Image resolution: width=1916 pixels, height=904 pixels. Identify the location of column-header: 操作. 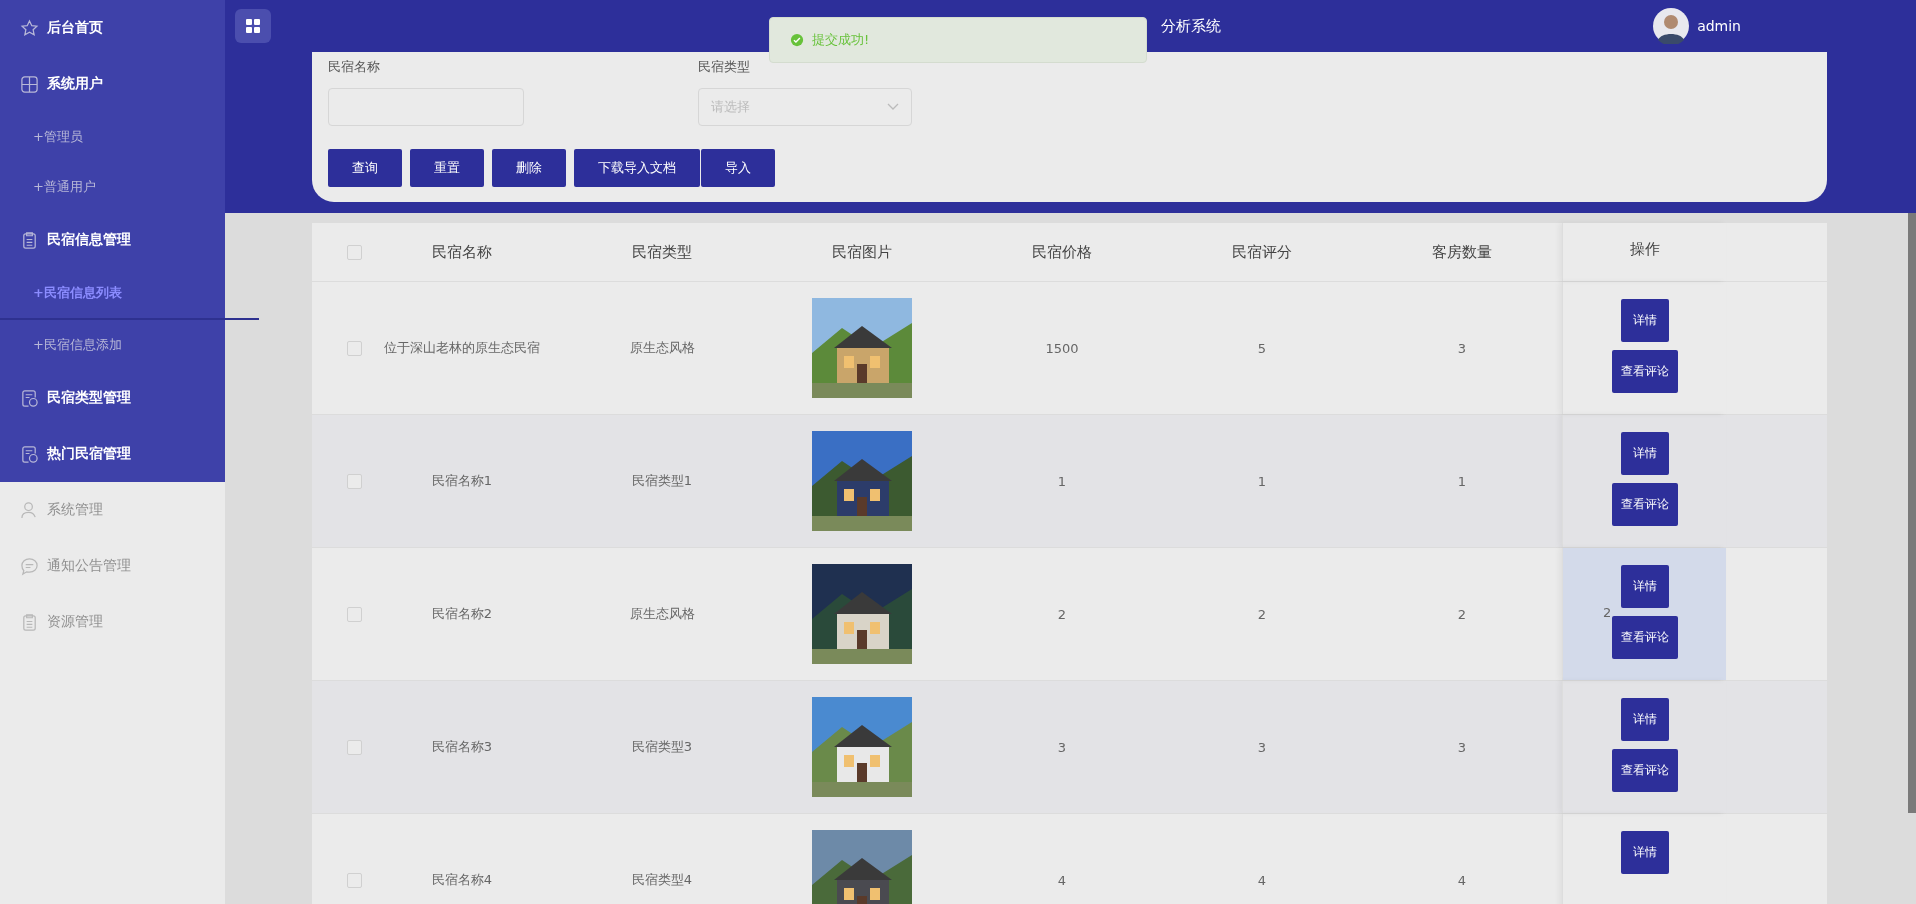
(1644, 252).